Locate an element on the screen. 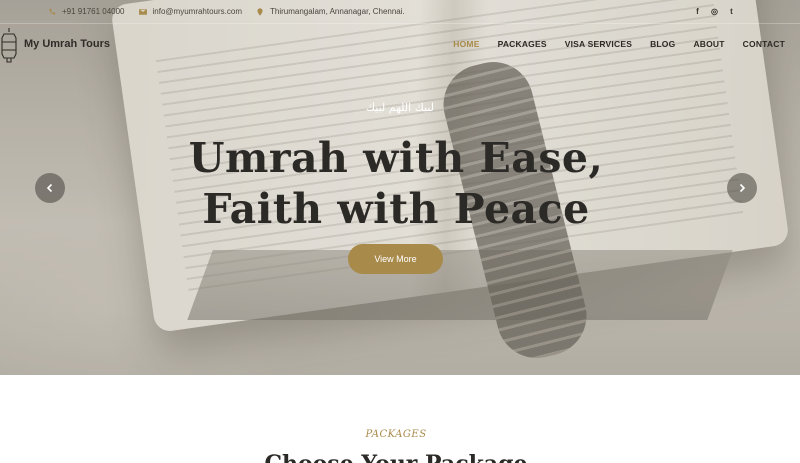  slider-prev-button is located at coordinates (50, 188).